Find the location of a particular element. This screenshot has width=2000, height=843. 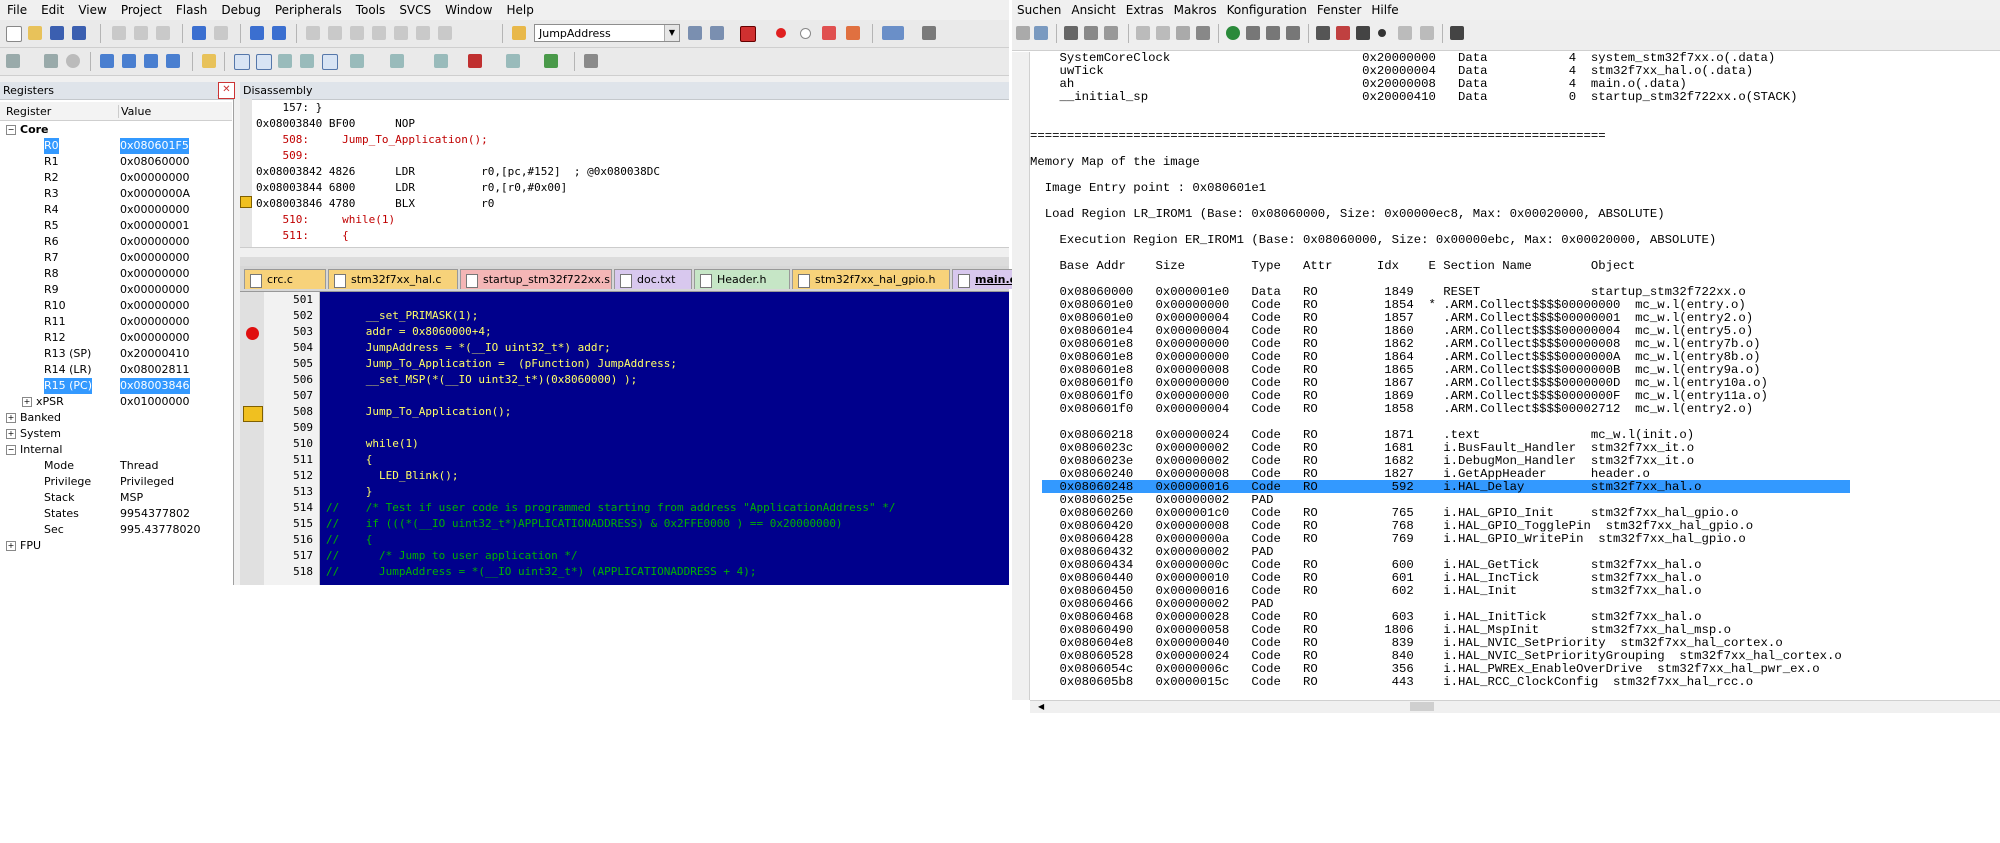

disassembly-line: 511: { is located at coordinates (302, 235).